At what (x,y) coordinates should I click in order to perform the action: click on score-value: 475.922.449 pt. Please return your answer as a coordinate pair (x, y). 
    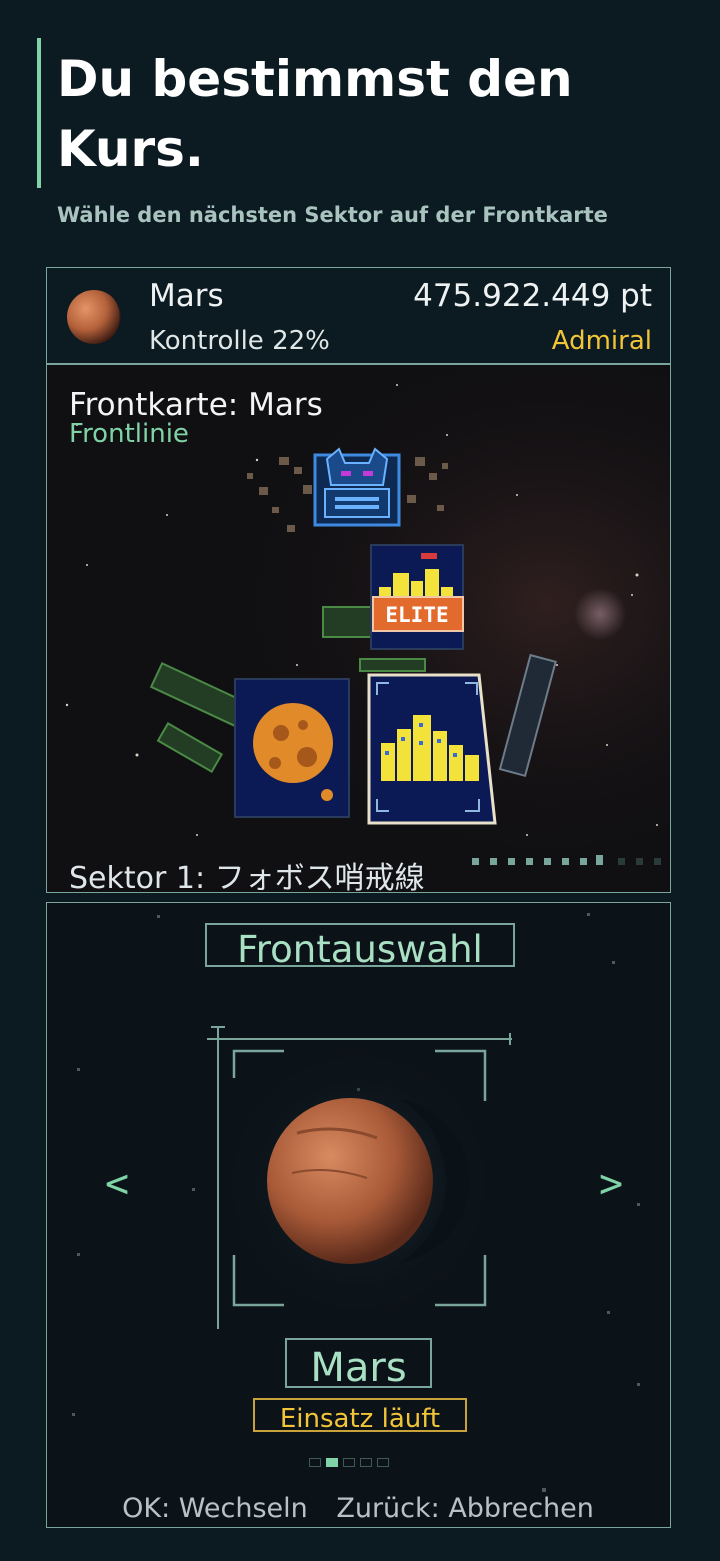
    Looking at the image, I should click on (532, 296).